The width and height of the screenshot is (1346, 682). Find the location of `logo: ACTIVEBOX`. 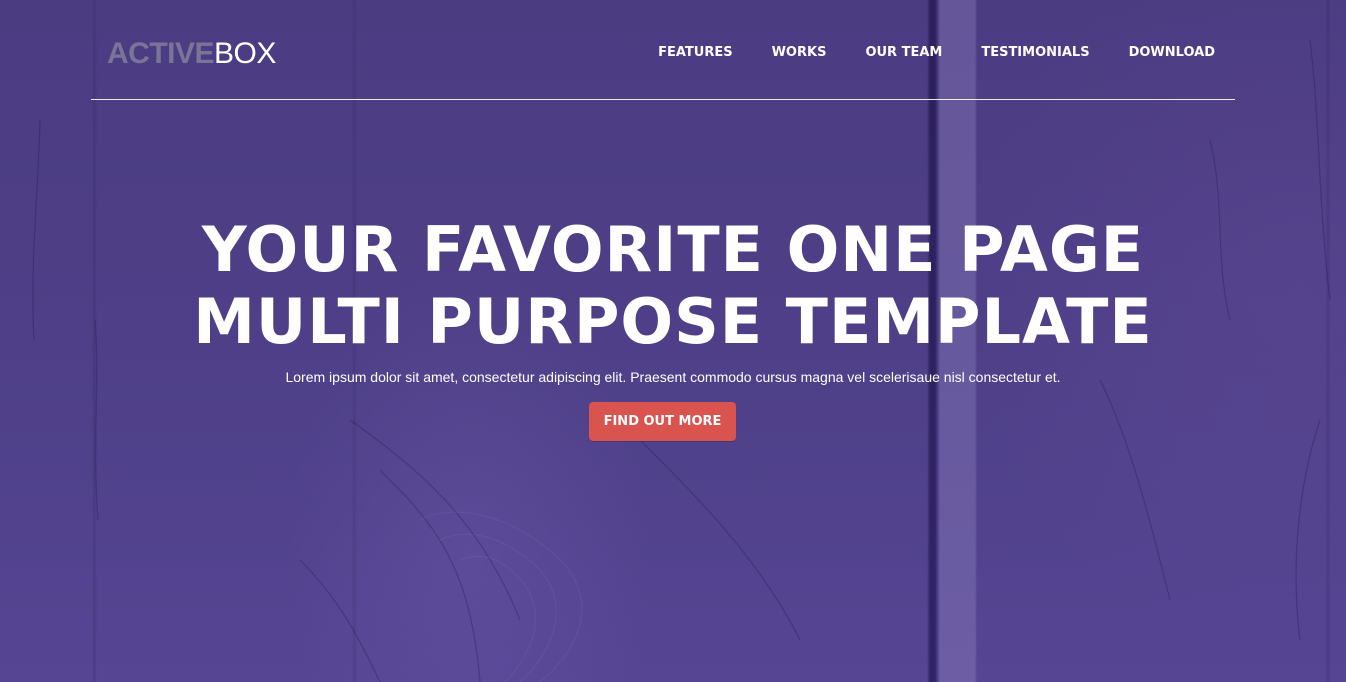

logo: ACTIVEBOX is located at coordinates (191, 54).